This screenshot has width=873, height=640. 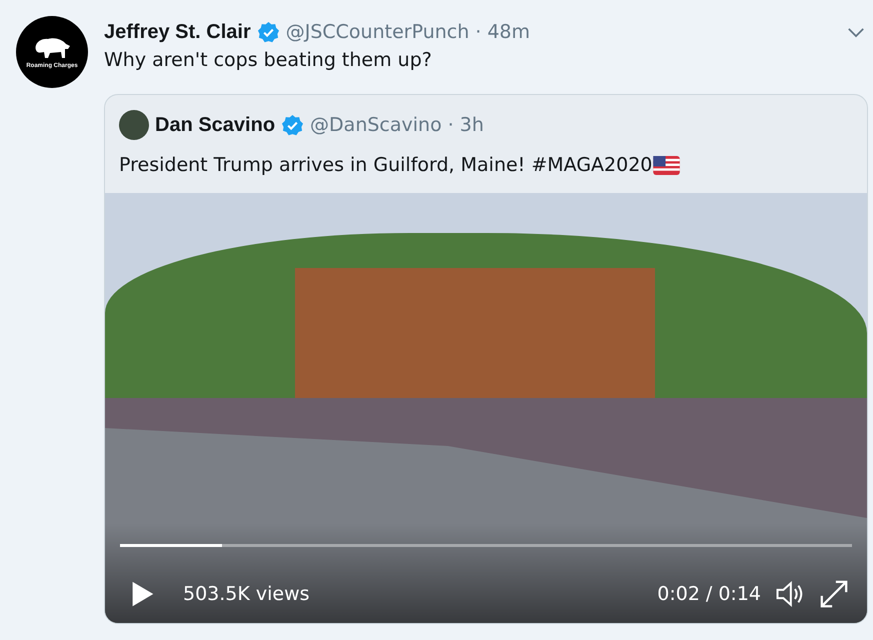 I want to click on view-count: 503.5K views, so click(x=246, y=594).